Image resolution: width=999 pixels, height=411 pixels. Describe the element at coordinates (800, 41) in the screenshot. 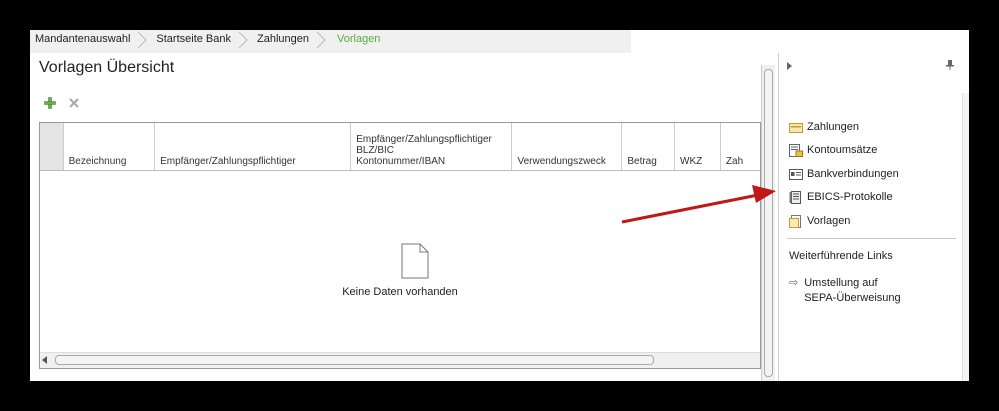

I see `top-right-blank` at that location.